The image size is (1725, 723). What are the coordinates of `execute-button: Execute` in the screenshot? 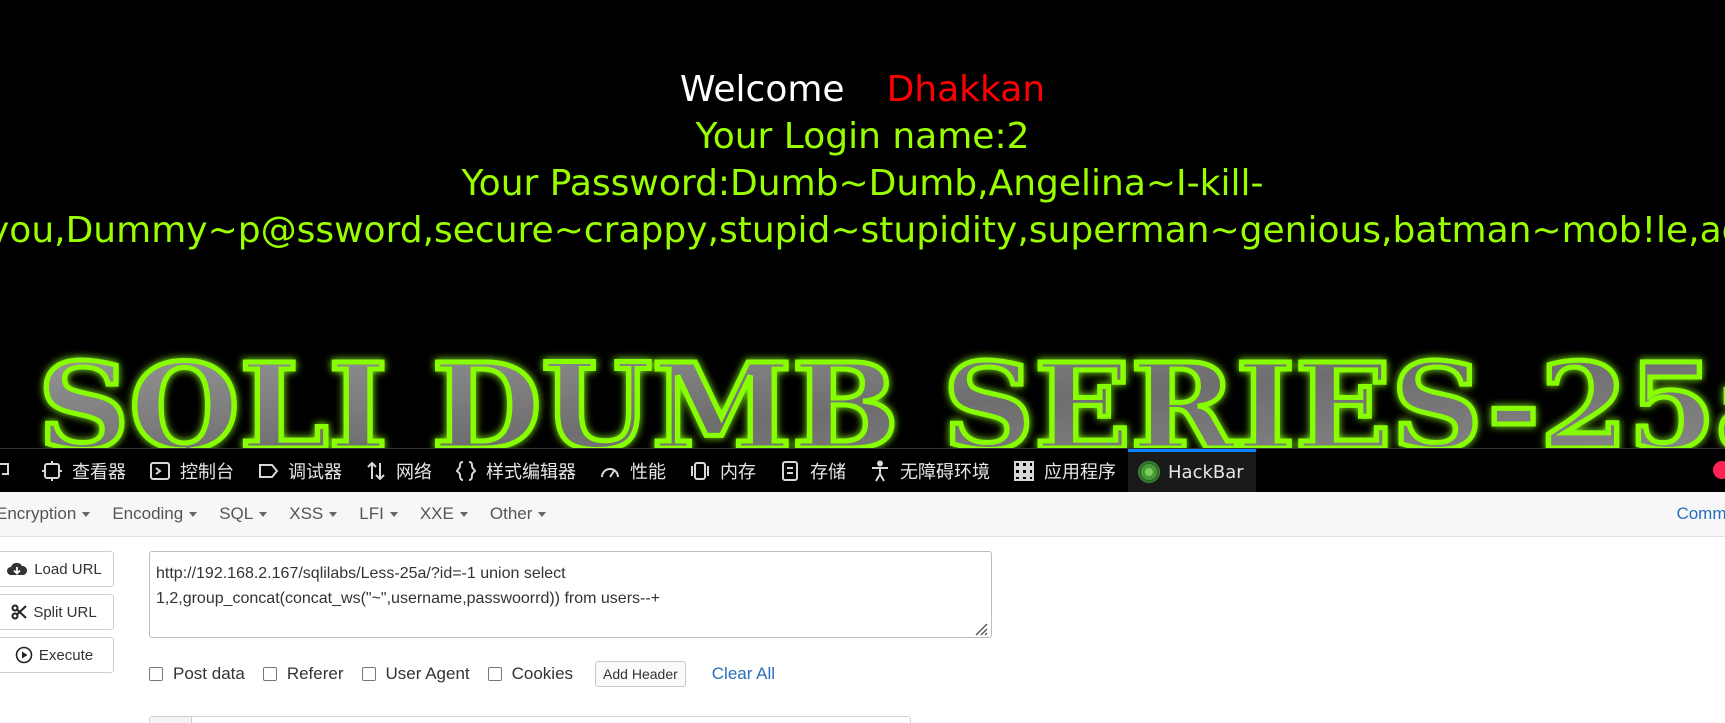 It's located at (57, 655).